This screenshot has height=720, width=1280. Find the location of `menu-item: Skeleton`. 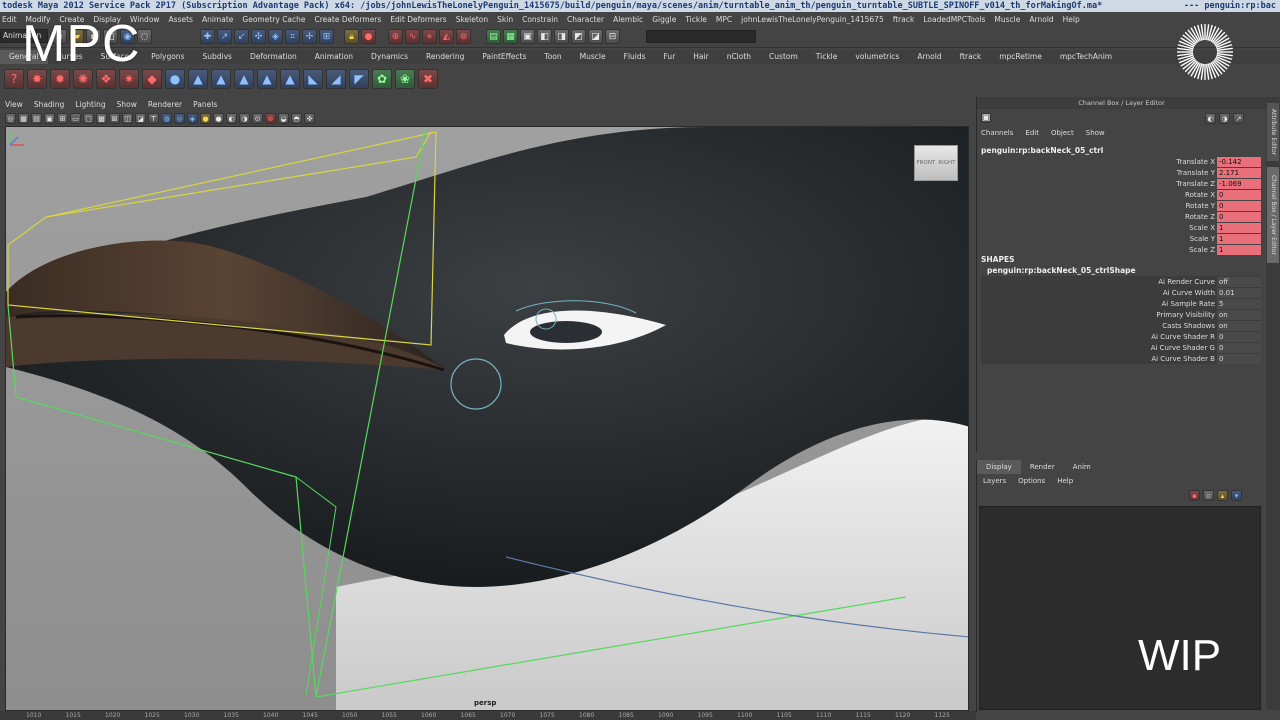

menu-item: Skeleton is located at coordinates (472, 19).